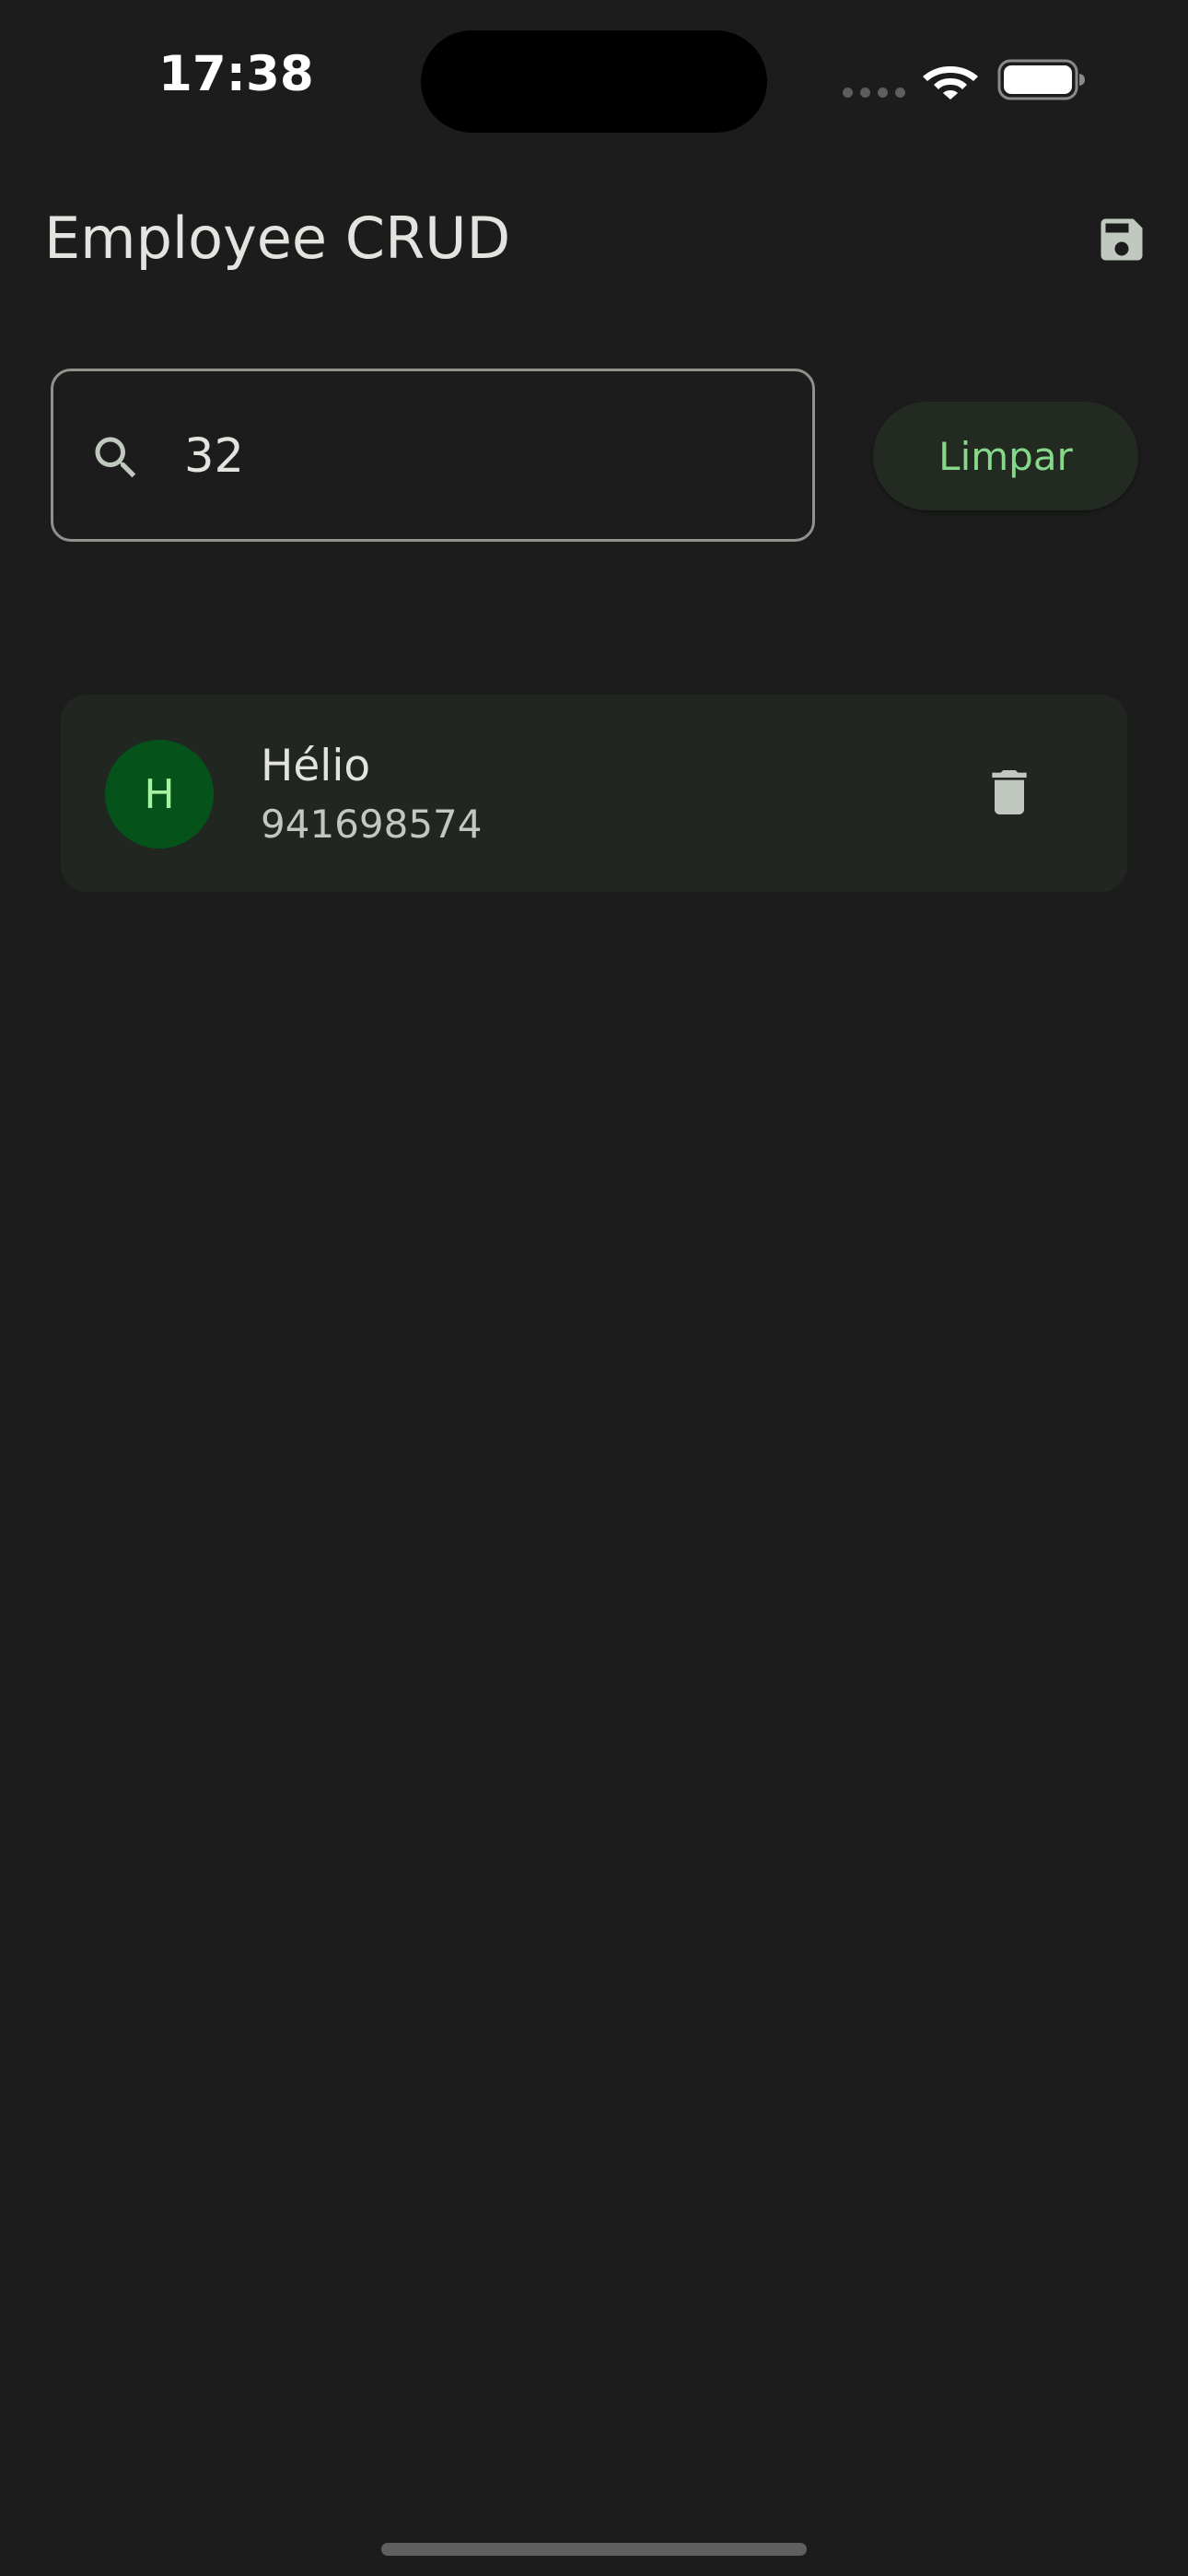  I want to click on clear-button: Limpar, so click(1005, 456).